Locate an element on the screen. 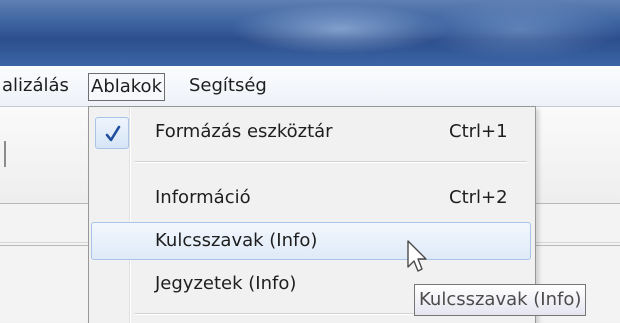 This screenshot has height=323, width=620. menu-item-keywords-info: Kulcsszavak (Info) is located at coordinates (311, 241).